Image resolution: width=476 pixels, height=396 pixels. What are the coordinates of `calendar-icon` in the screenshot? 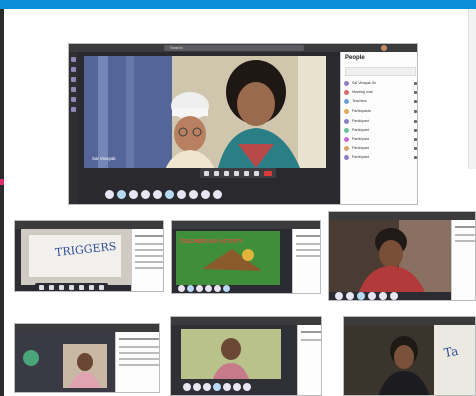 It's located at (73, 89).